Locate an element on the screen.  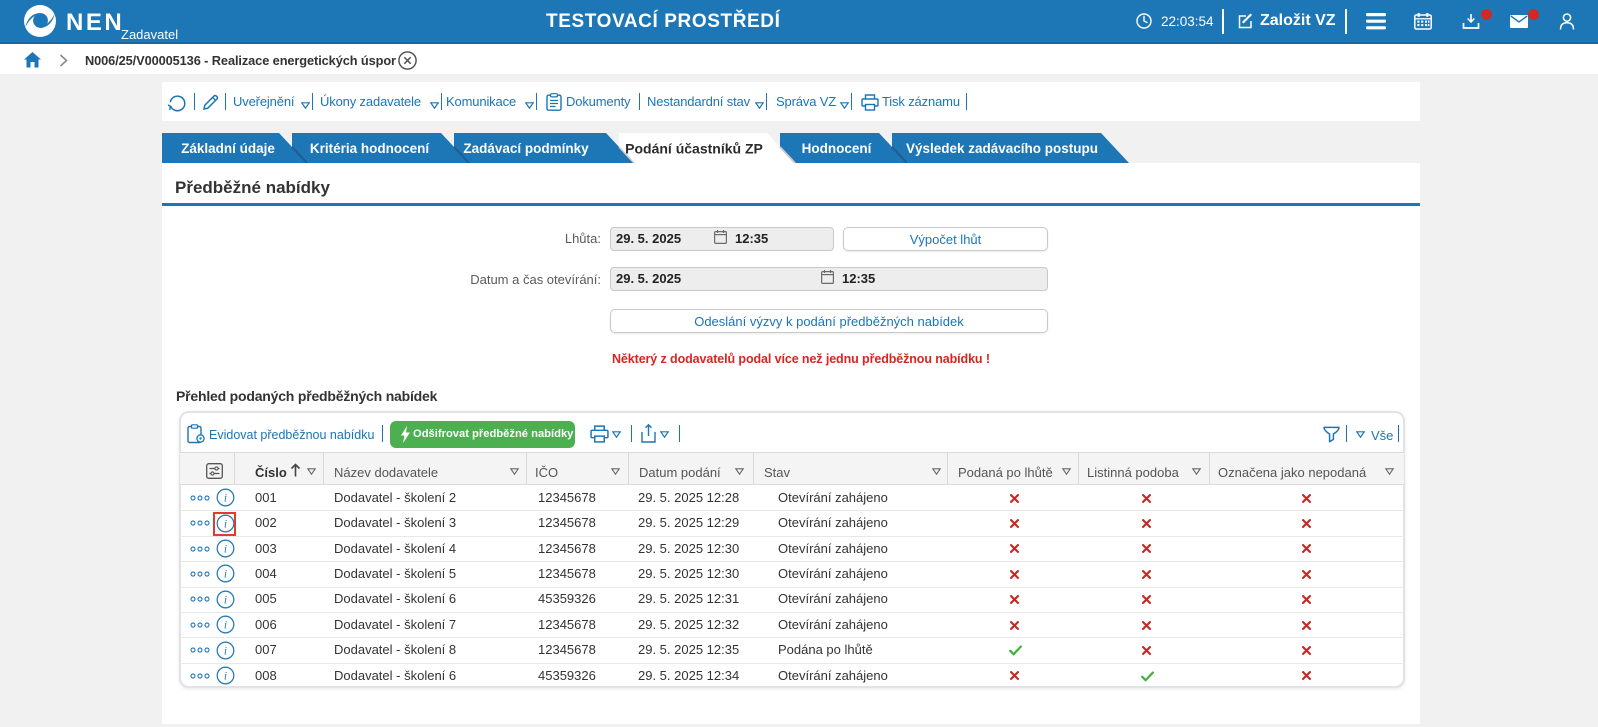
svg-text: Základní údaje is located at coordinates (228, 148).